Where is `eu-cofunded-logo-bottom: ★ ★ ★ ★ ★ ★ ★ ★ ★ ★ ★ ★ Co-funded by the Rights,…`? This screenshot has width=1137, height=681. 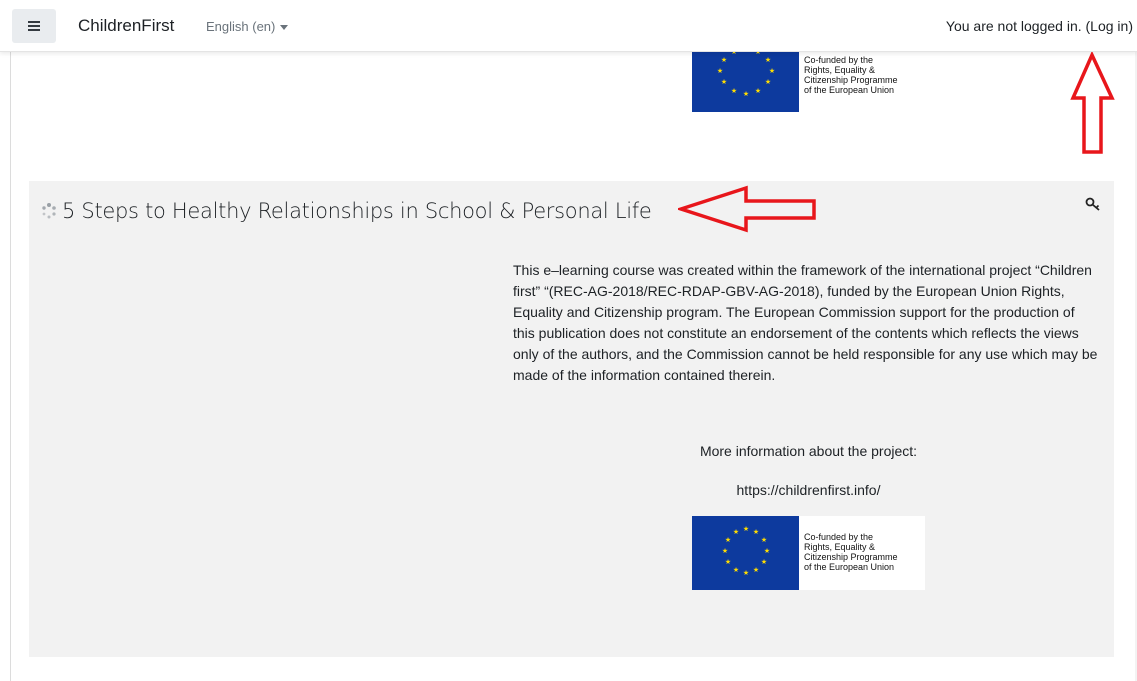 eu-cofunded-logo-bottom: ★ ★ ★ ★ ★ ★ ★ ★ ★ ★ ★ ★ Co-funded by the Rights,… is located at coordinates (808, 553).